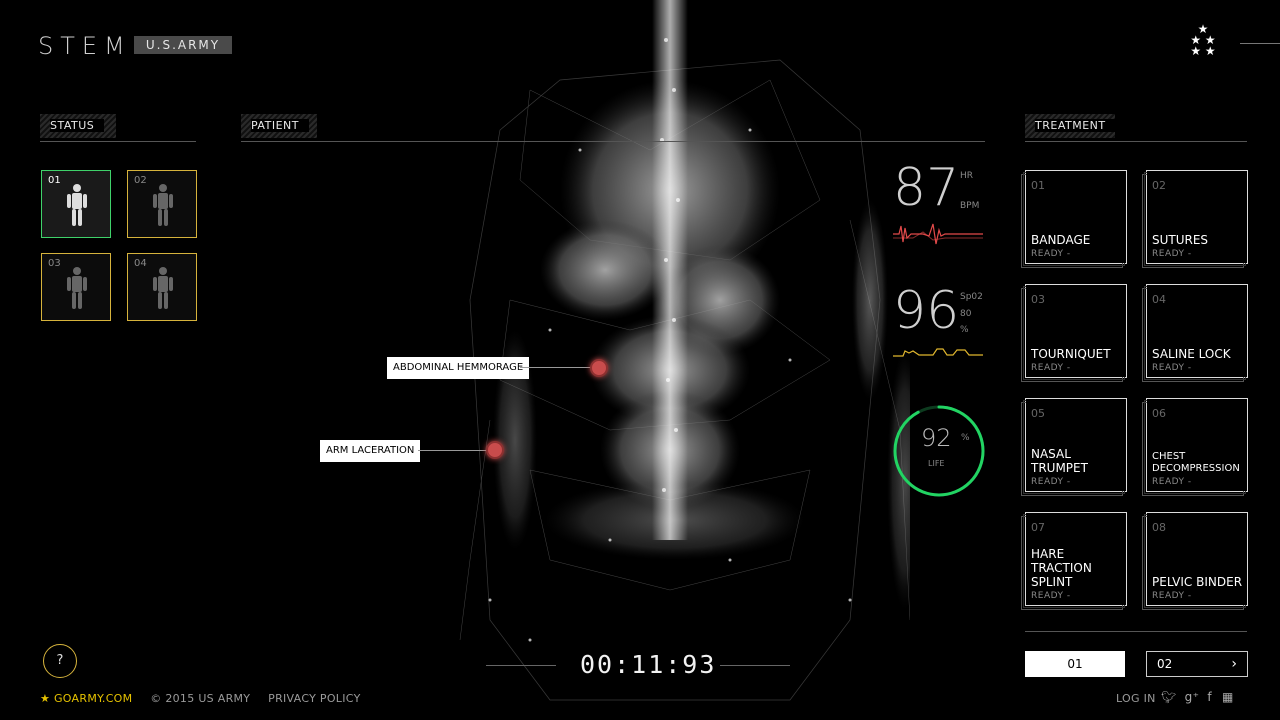 This screenshot has height=720, width=1280. I want to click on status-tile-02: 02, so click(162, 204).